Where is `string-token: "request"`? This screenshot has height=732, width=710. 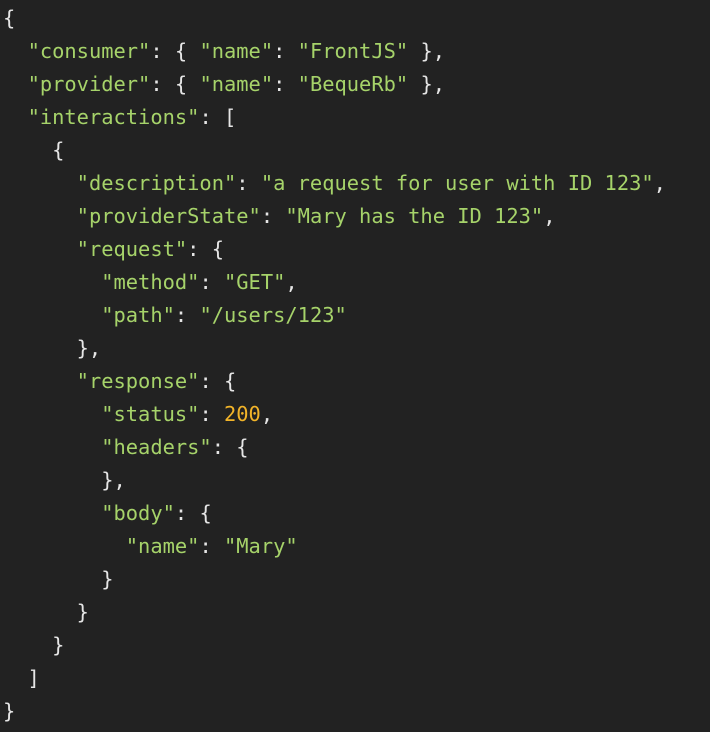 string-token: "request" is located at coordinates (132, 249).